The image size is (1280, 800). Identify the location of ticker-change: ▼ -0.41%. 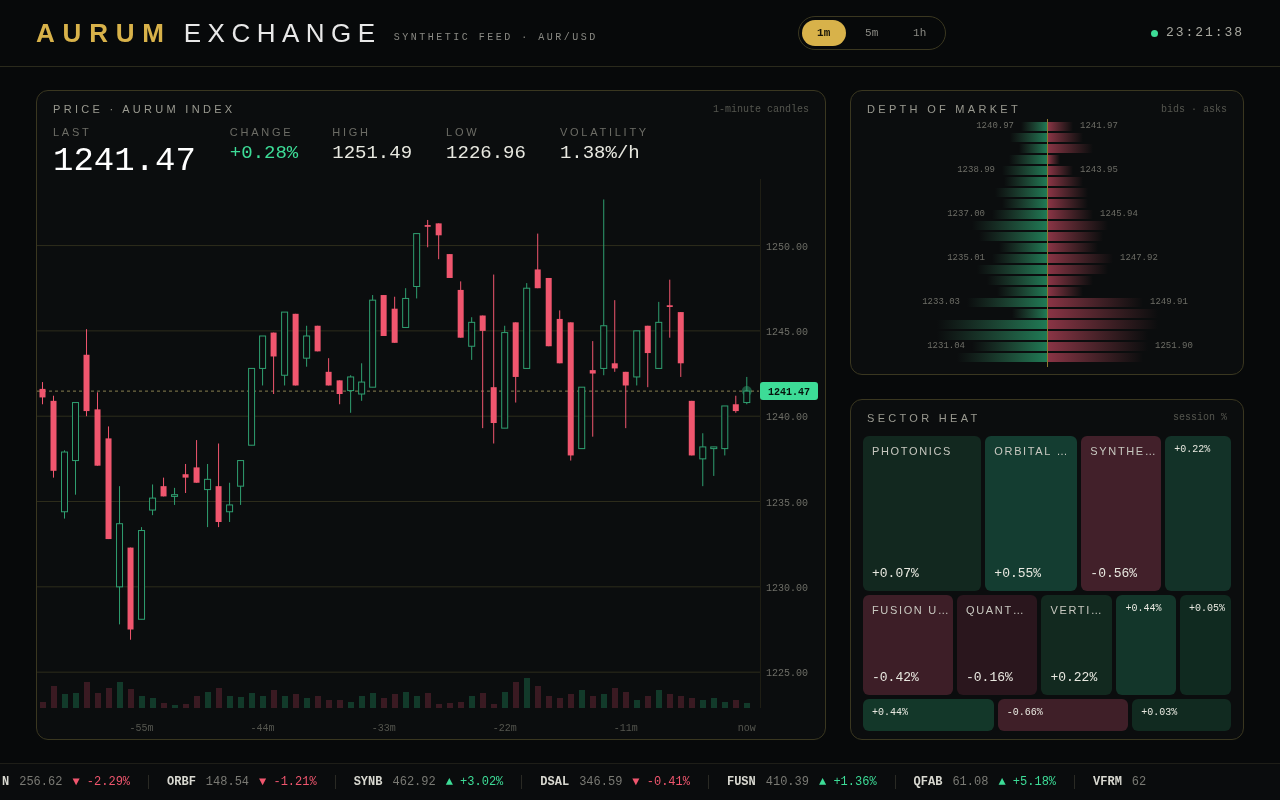
(661, 782).